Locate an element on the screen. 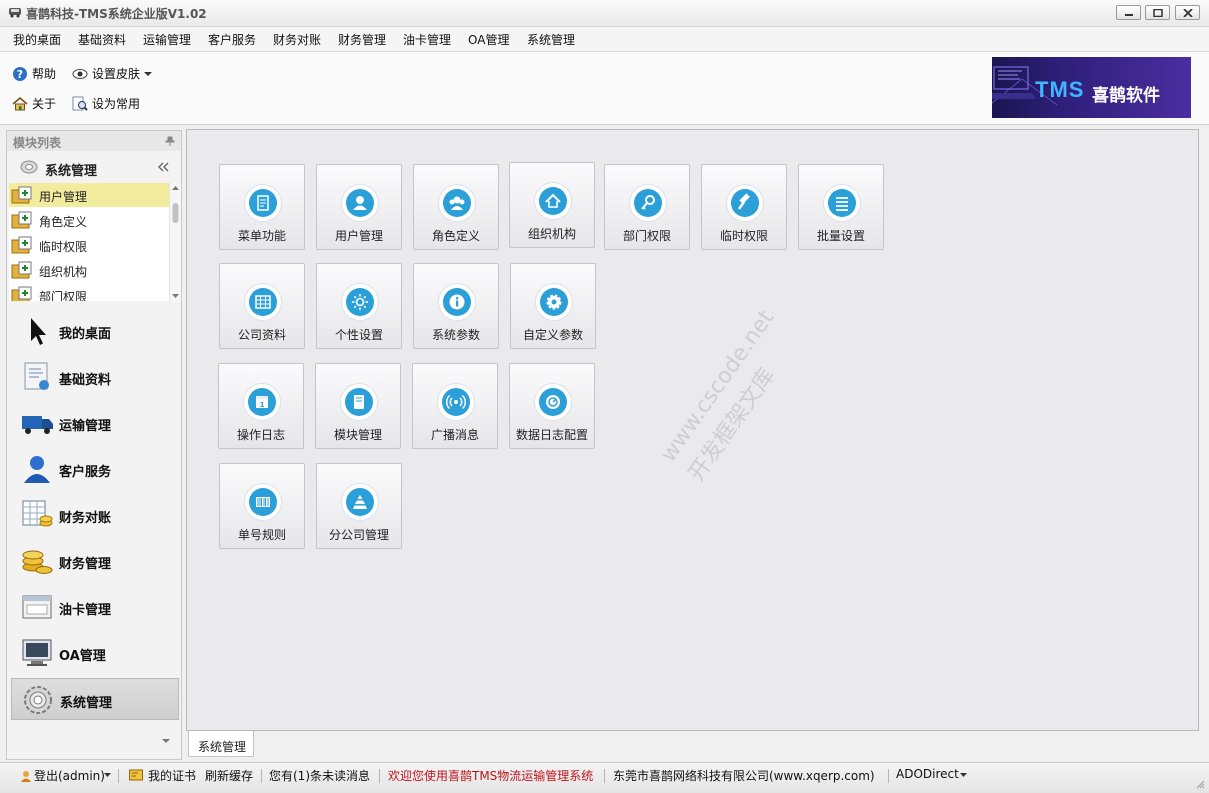 The image size is (1209, 793). tile-operation-log: 1 操作日志 is located at coordinates (261, 406).